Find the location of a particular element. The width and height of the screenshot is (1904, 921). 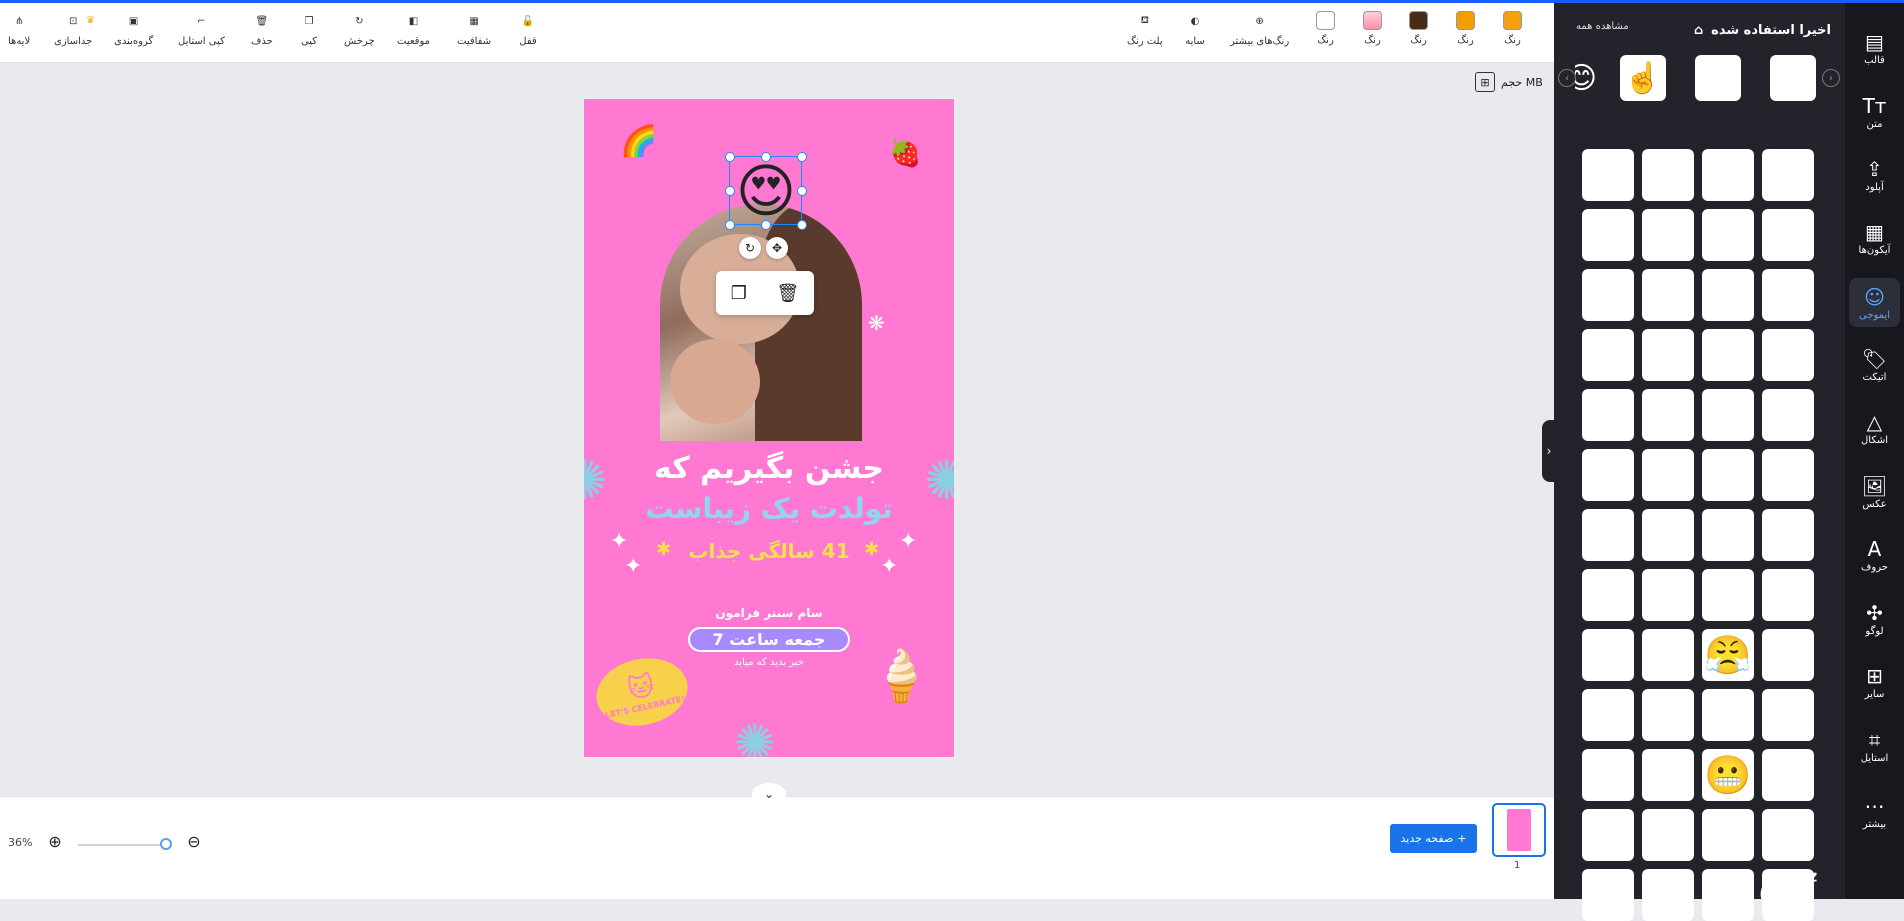

color-swatch-4: رنگ is located at coordinates (1465, 28).